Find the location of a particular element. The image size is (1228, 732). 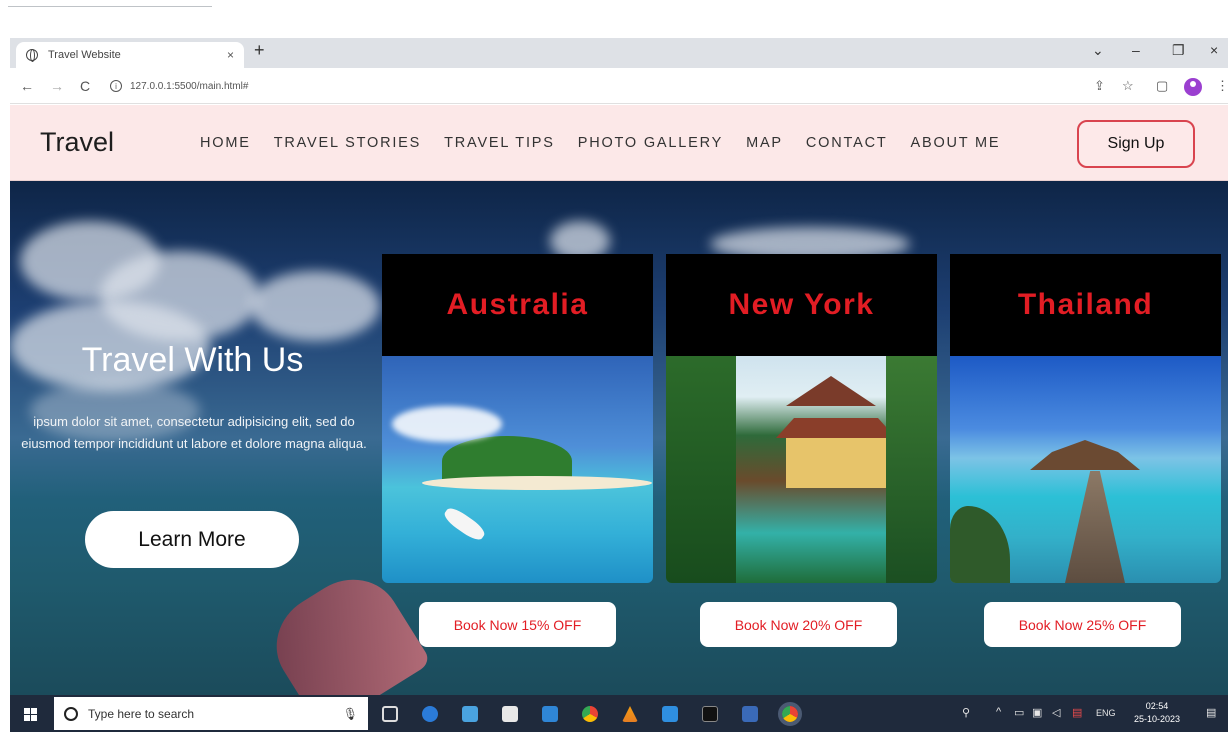

nav-about-me: ABOUT ME is located at coordinates (956, 143).